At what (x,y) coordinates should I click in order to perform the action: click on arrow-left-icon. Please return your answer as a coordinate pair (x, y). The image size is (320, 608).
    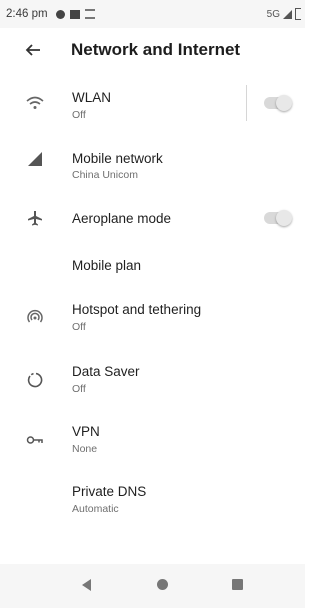
    Looking at the image, I should click on (33, 50).